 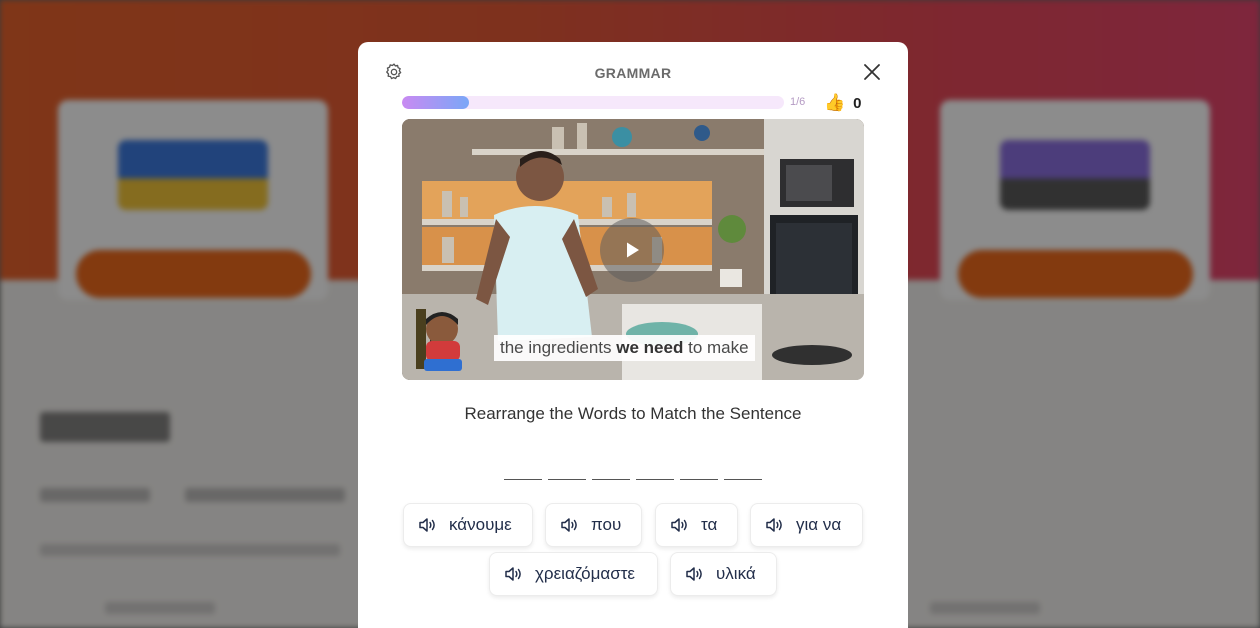 I want to click on progress-bar, so click(x=593, y=102).